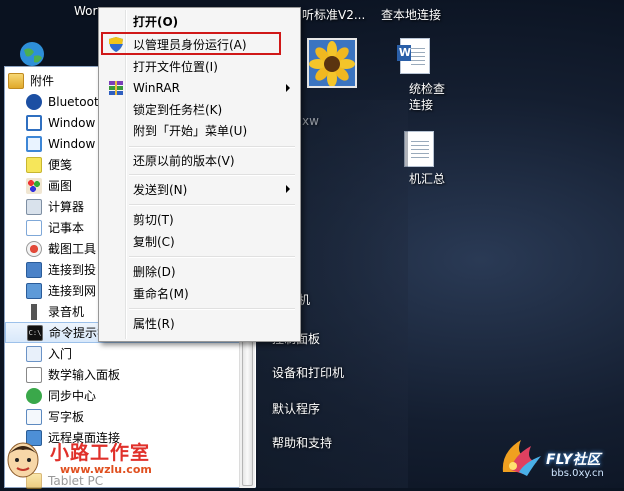 Image resolution: width=624 pixels, height=491 pixels. What do you see at coordinates (60, 354) in the screenshot?
I see `program-label: 入门` at bounding box center [60, 354].